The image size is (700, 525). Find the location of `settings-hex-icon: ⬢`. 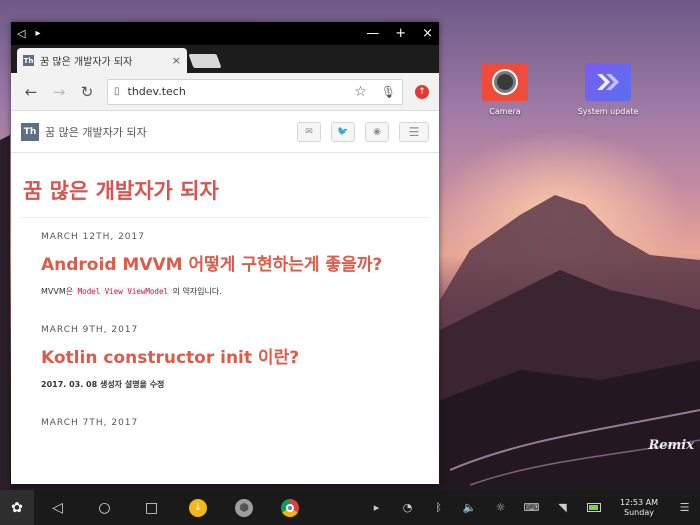

settings-hex-icon: ⬢ is located at coordinates (244, 507).